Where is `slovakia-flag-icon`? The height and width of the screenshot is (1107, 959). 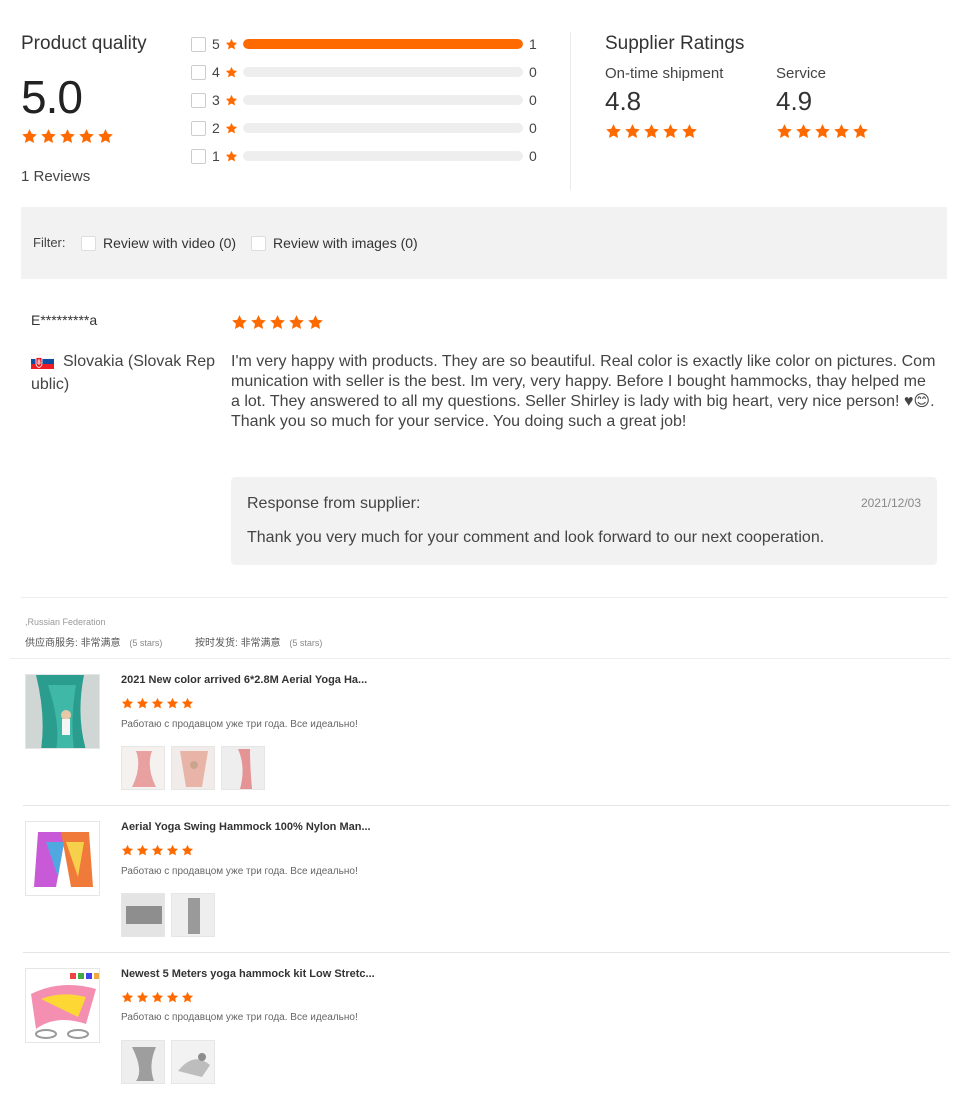 slovakia-flag-icon is located at coordinates (42, 361).